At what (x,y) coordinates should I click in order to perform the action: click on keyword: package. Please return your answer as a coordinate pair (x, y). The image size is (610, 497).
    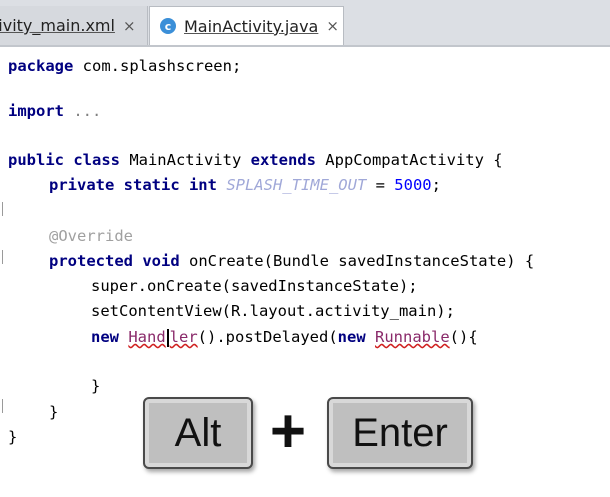
    Looking at the image, I should click on (41, 66).